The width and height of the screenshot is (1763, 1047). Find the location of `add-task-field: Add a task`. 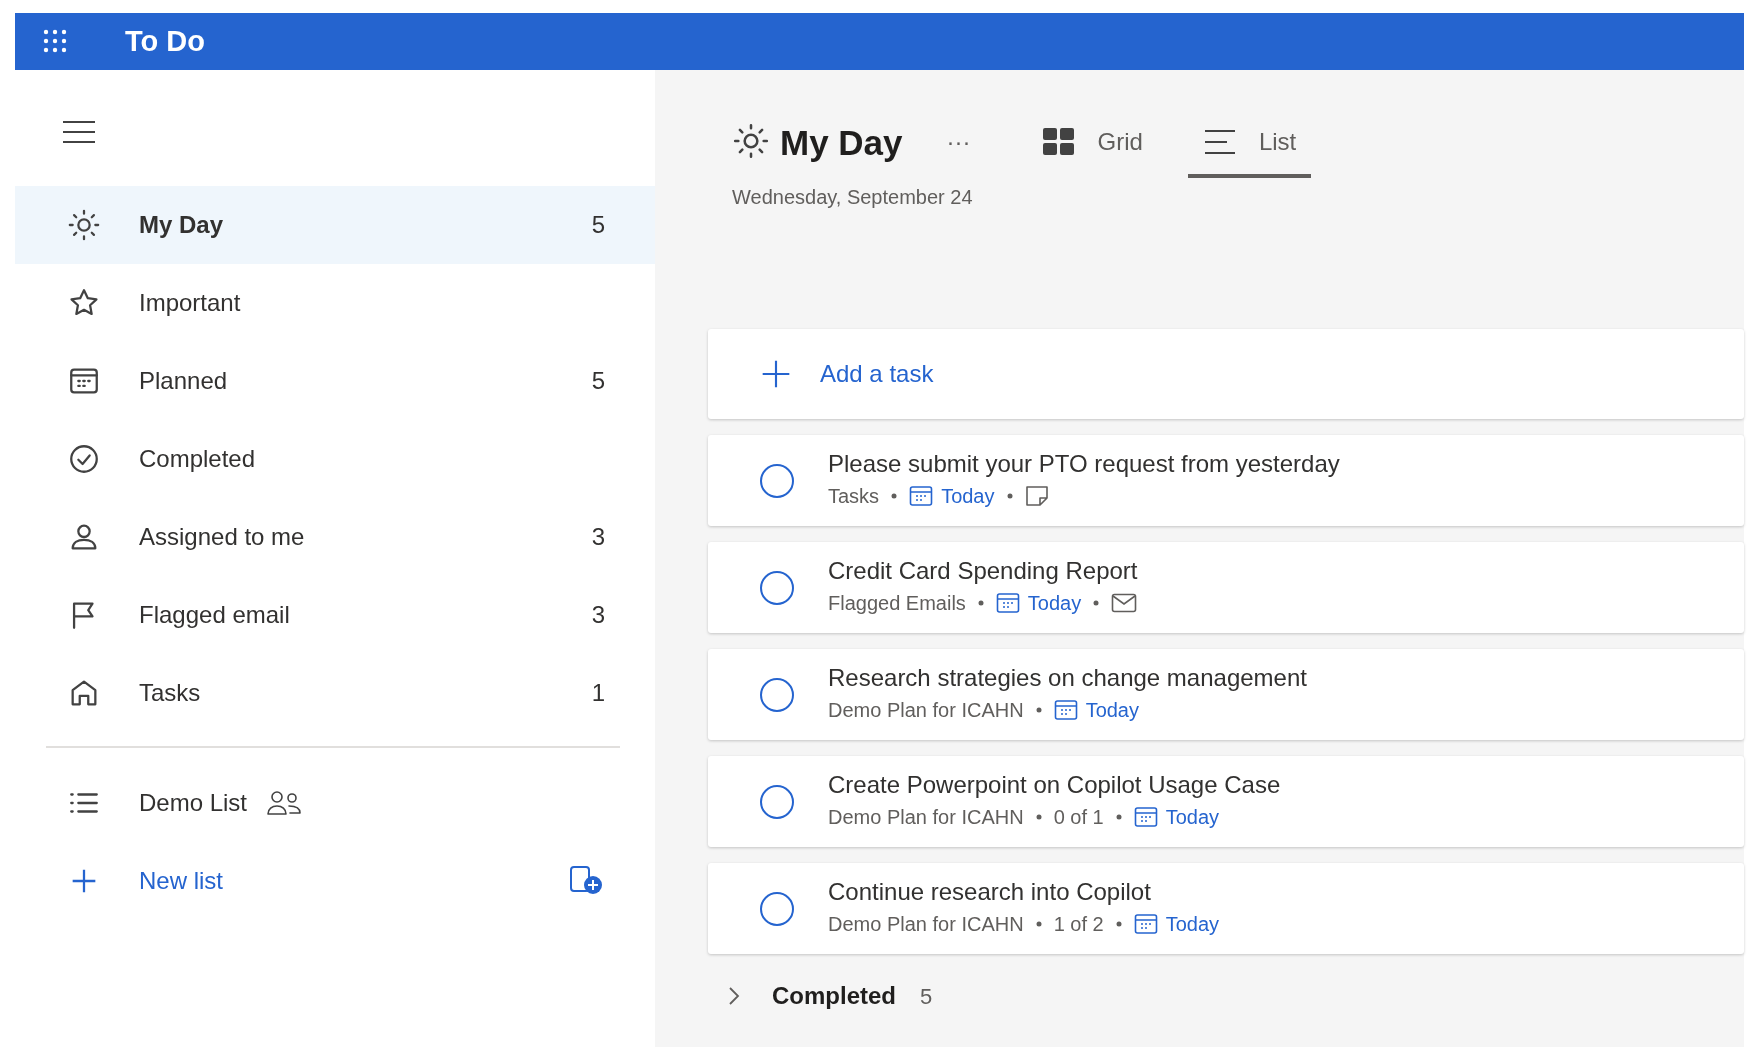

add-task-field: Add a task is located at coordinates (1226, 374).